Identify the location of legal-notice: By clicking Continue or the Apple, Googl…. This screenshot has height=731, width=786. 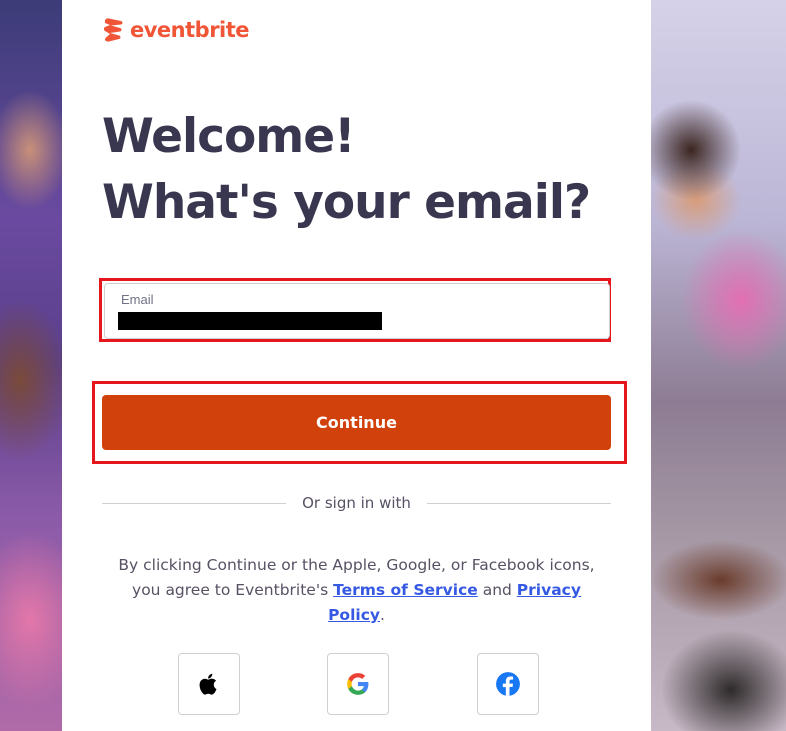
(356, 590).